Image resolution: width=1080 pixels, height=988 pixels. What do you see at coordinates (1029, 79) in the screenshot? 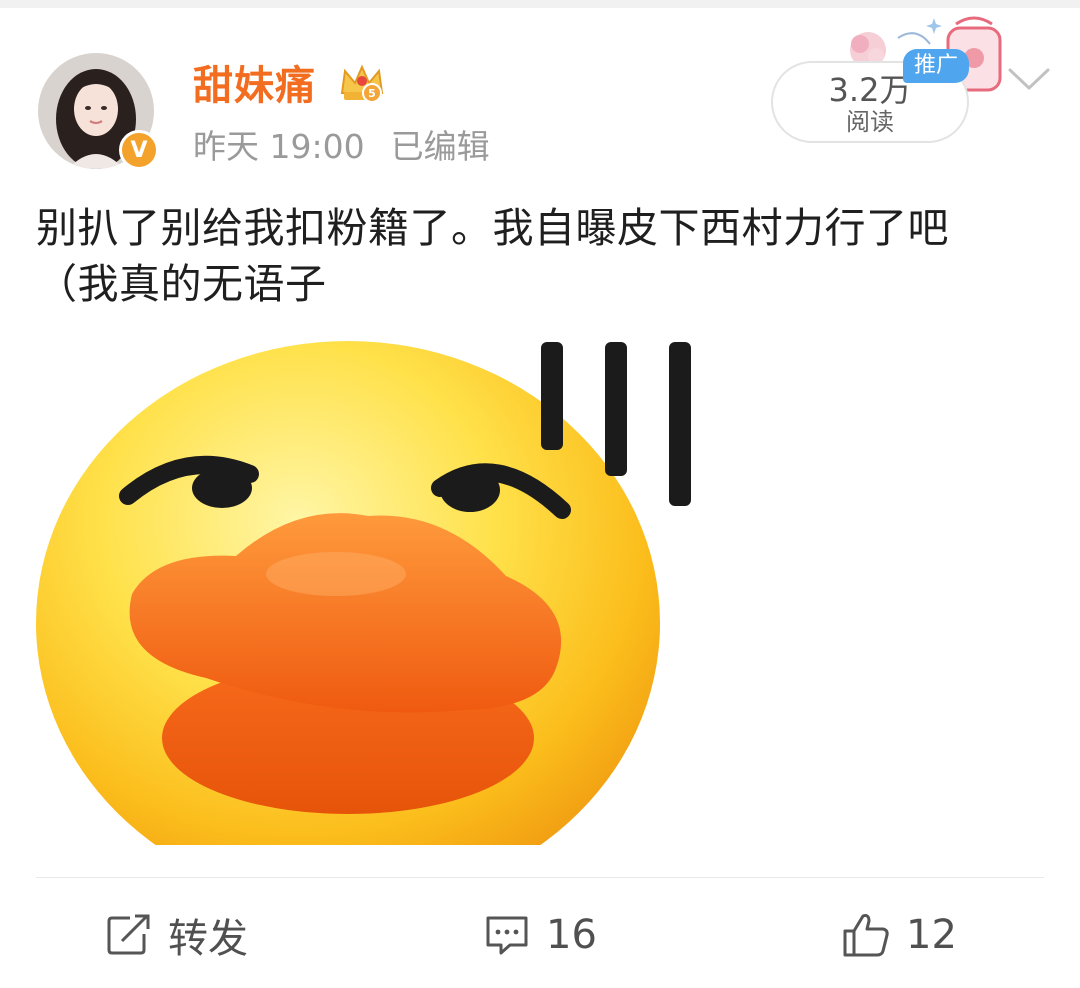
I see `chevron-down-icon` at bounding box center [1029, 79].